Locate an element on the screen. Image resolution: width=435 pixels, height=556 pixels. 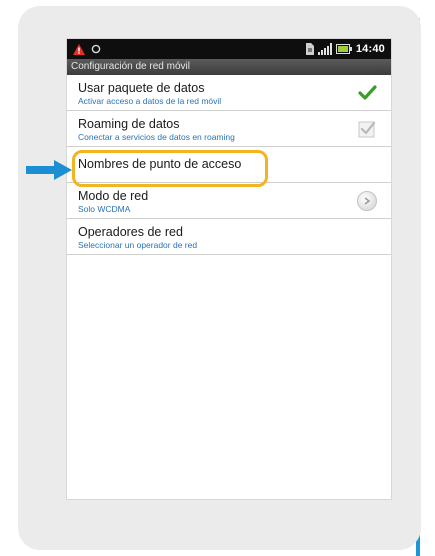
circle-icon is located at coordinates (96, 49).